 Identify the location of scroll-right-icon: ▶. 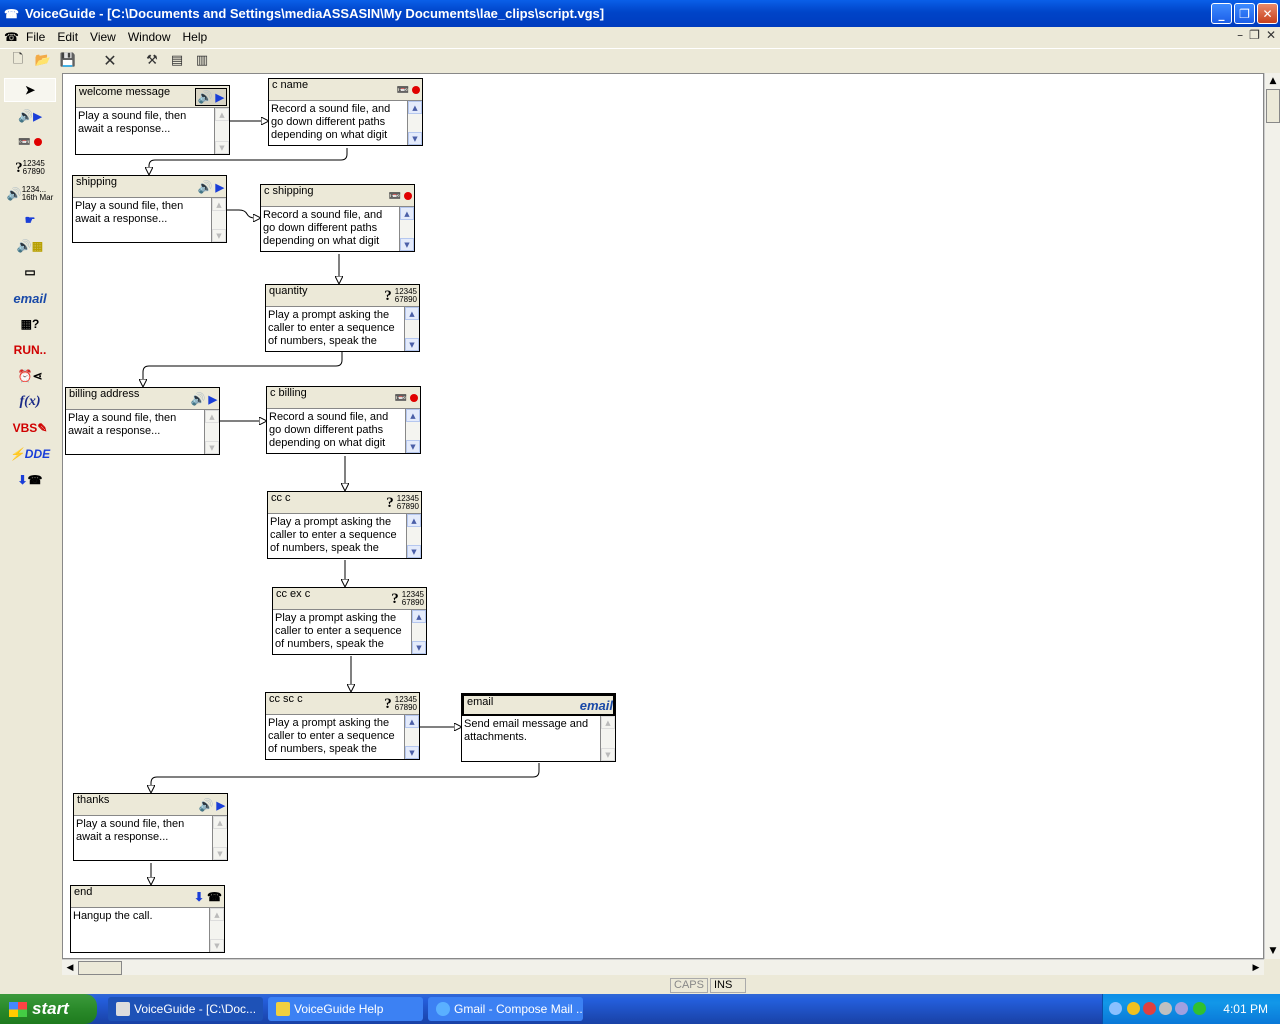
(1256, 968).